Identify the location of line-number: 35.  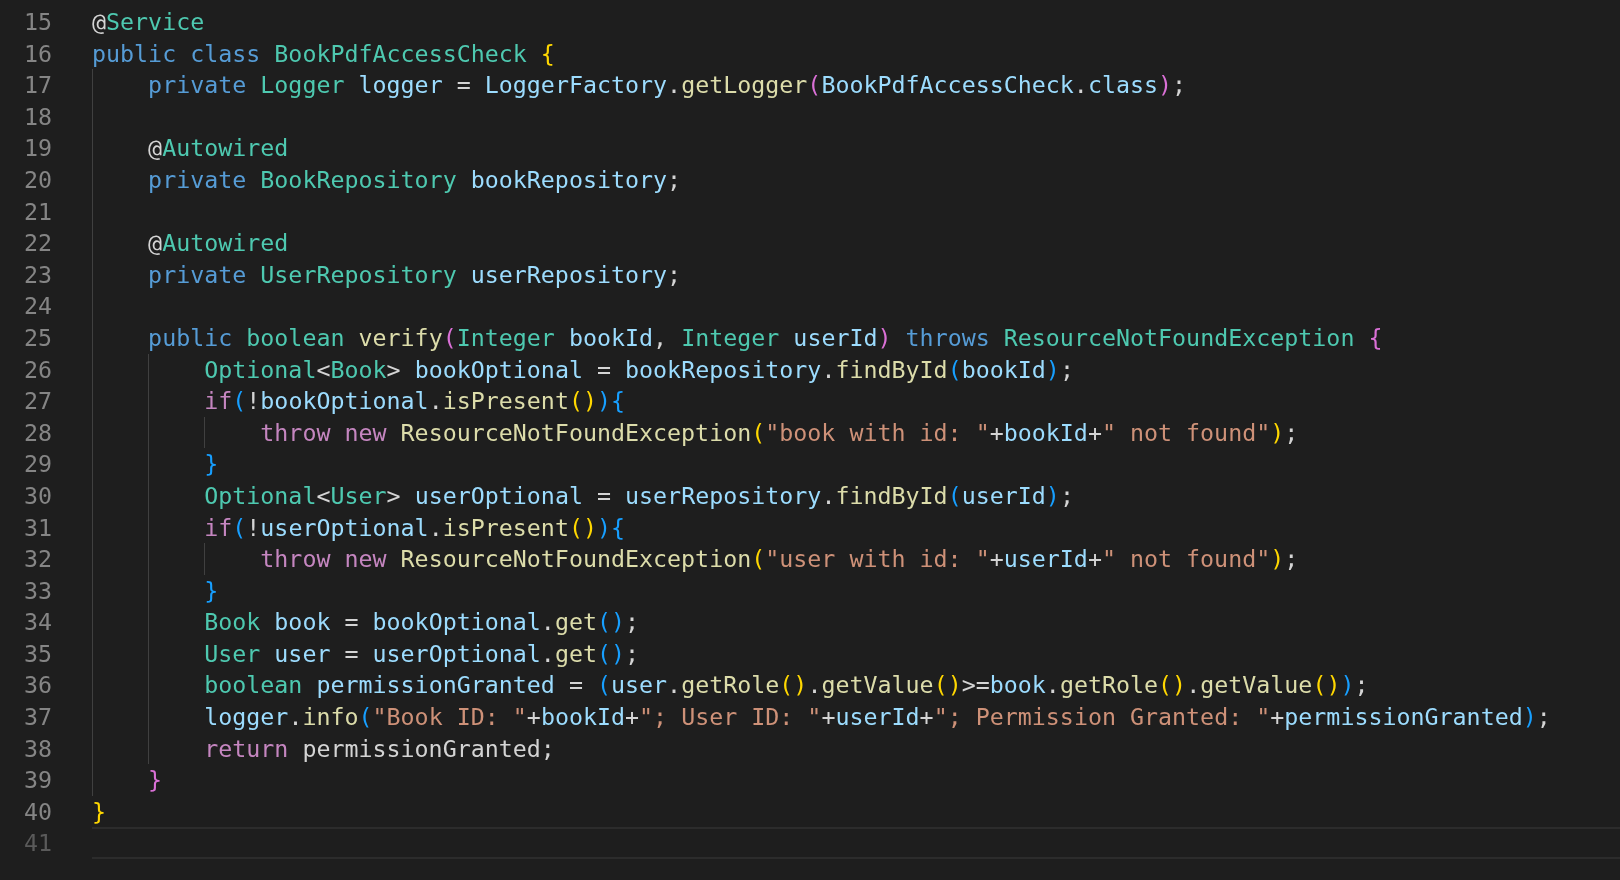
(37, 653).